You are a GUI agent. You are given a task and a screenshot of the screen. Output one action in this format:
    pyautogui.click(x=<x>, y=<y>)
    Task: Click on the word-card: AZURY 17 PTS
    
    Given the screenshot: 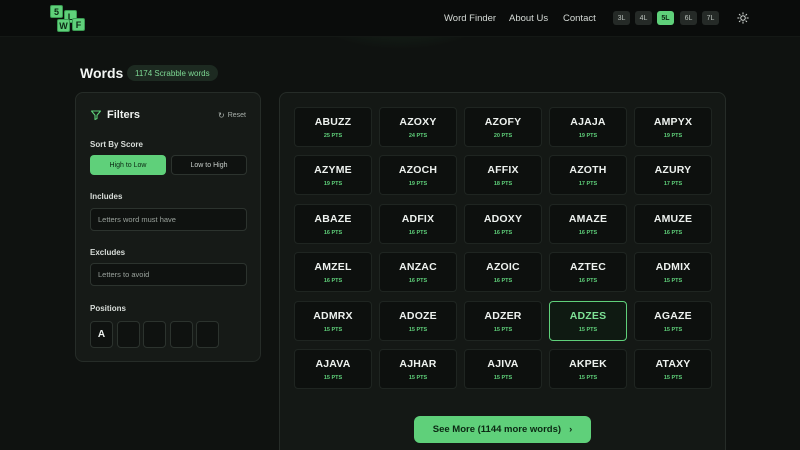 What is the action you would take?
    pyautogui.click(x=673, y=175)
    